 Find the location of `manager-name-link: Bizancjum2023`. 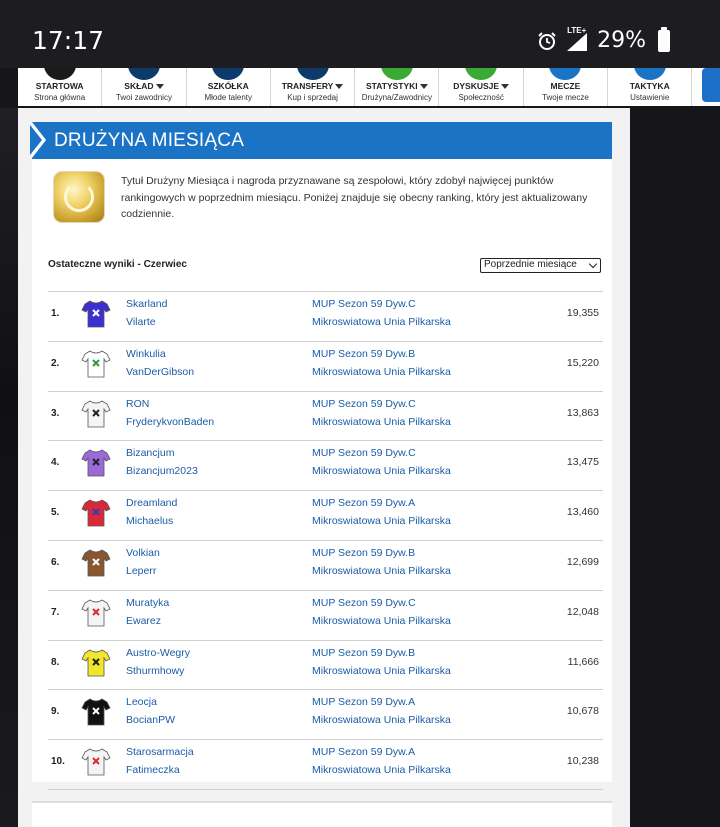

manager-name-link: Bizancjum2023 is located at coordinates (162, 471).